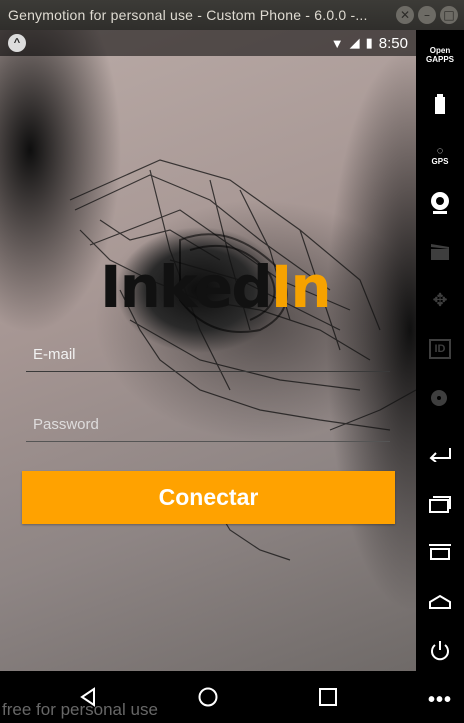 This screenshot has width=464, height=723. I want to click on password-placeholder: Password, so click(66, 424).